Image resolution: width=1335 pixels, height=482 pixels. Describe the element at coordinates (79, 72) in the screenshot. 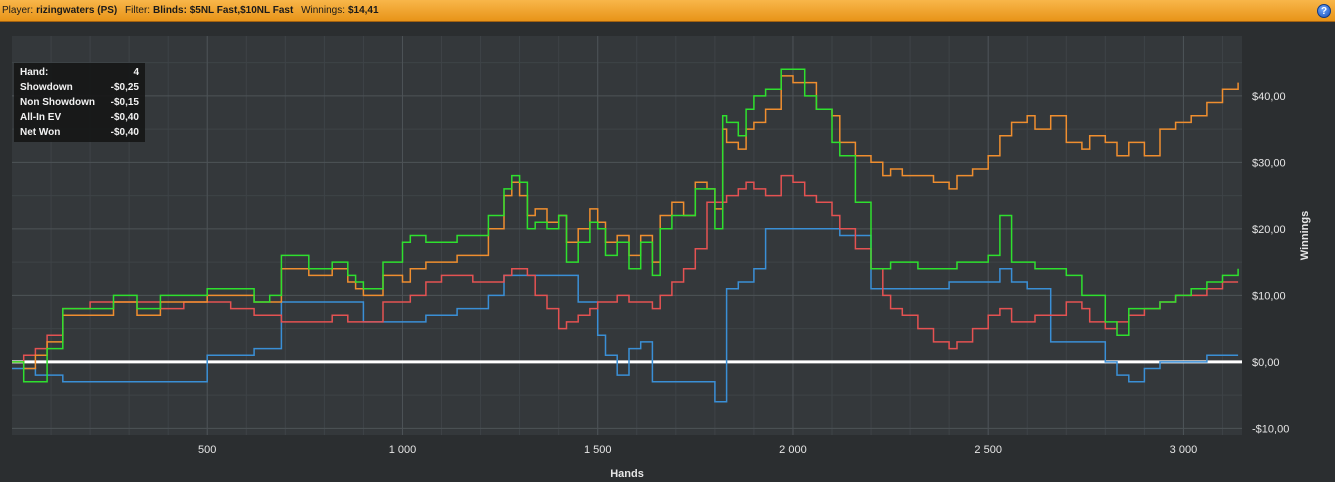

I see `tooltip-row: Hand: 4` at that location.